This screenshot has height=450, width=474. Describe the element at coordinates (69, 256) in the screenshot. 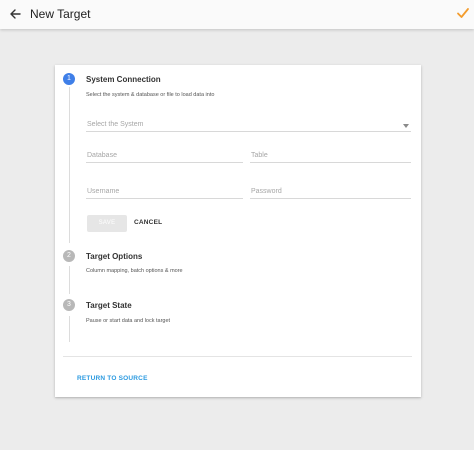

I see `step-2-indicator: 2` at that location.